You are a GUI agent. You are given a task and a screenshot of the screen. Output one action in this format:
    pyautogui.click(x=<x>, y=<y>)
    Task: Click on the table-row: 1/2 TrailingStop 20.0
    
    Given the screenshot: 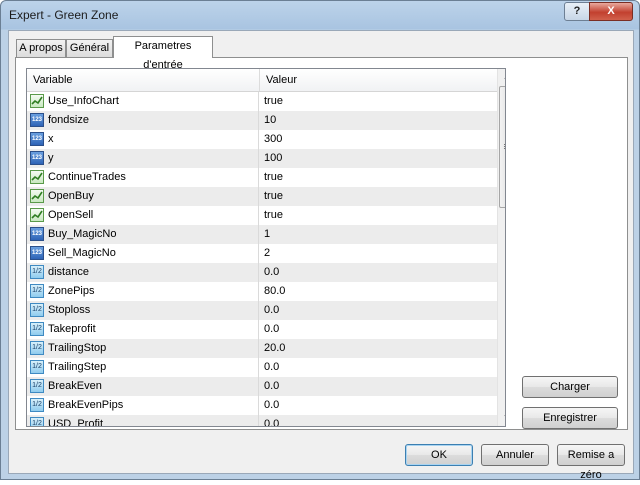 What is the action you would take?
    pyautogui.click(x=262, y=348)
    